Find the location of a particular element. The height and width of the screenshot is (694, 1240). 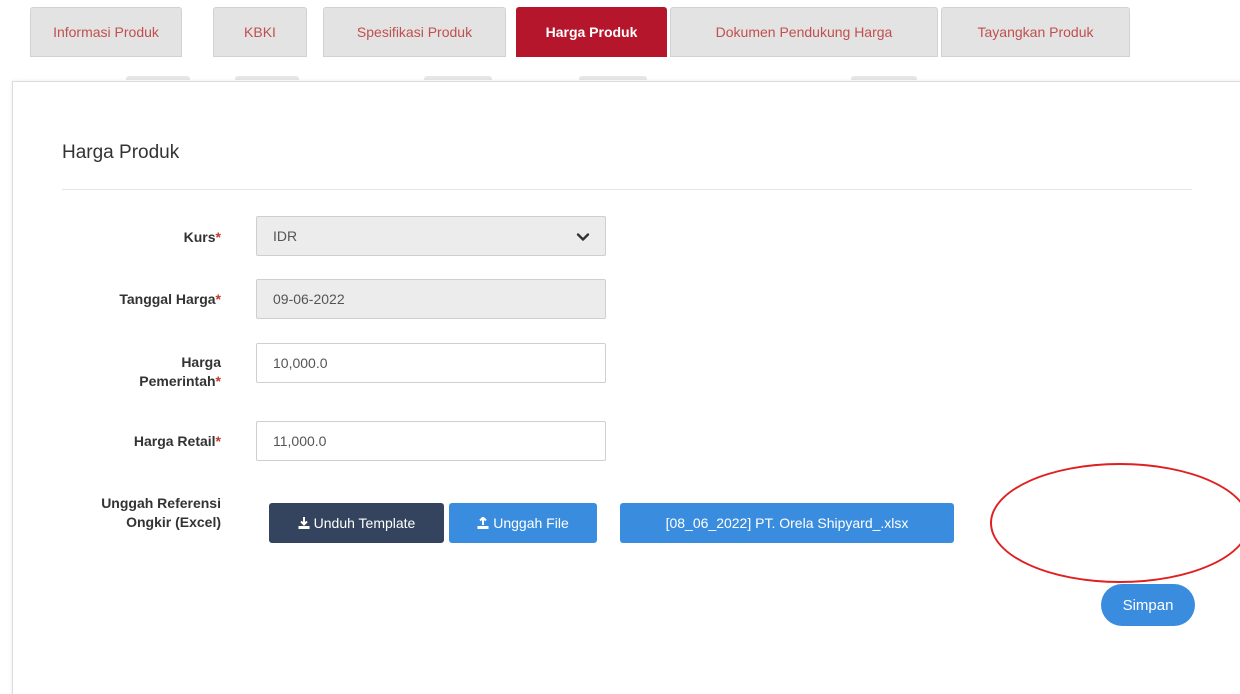

harga-pemerintah-input: 10,000.0 is located at coordinates (431, 363).